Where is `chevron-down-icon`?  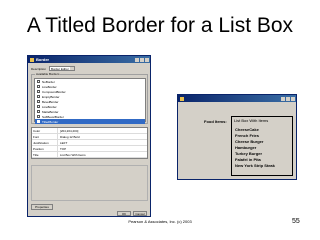
chevron-down-icon is located at coordinates (72, 68).